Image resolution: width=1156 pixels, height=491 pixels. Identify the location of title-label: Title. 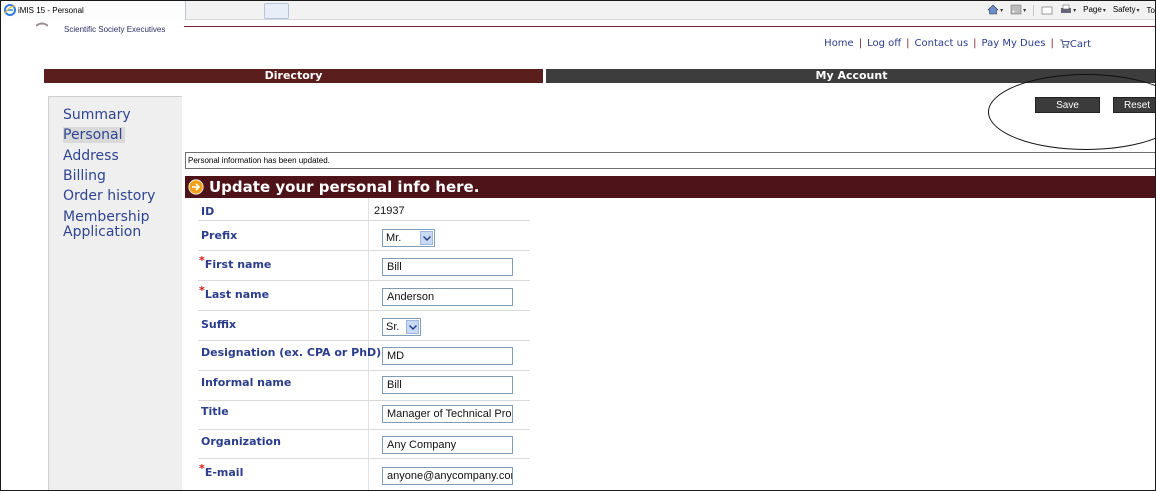
(215, 411).